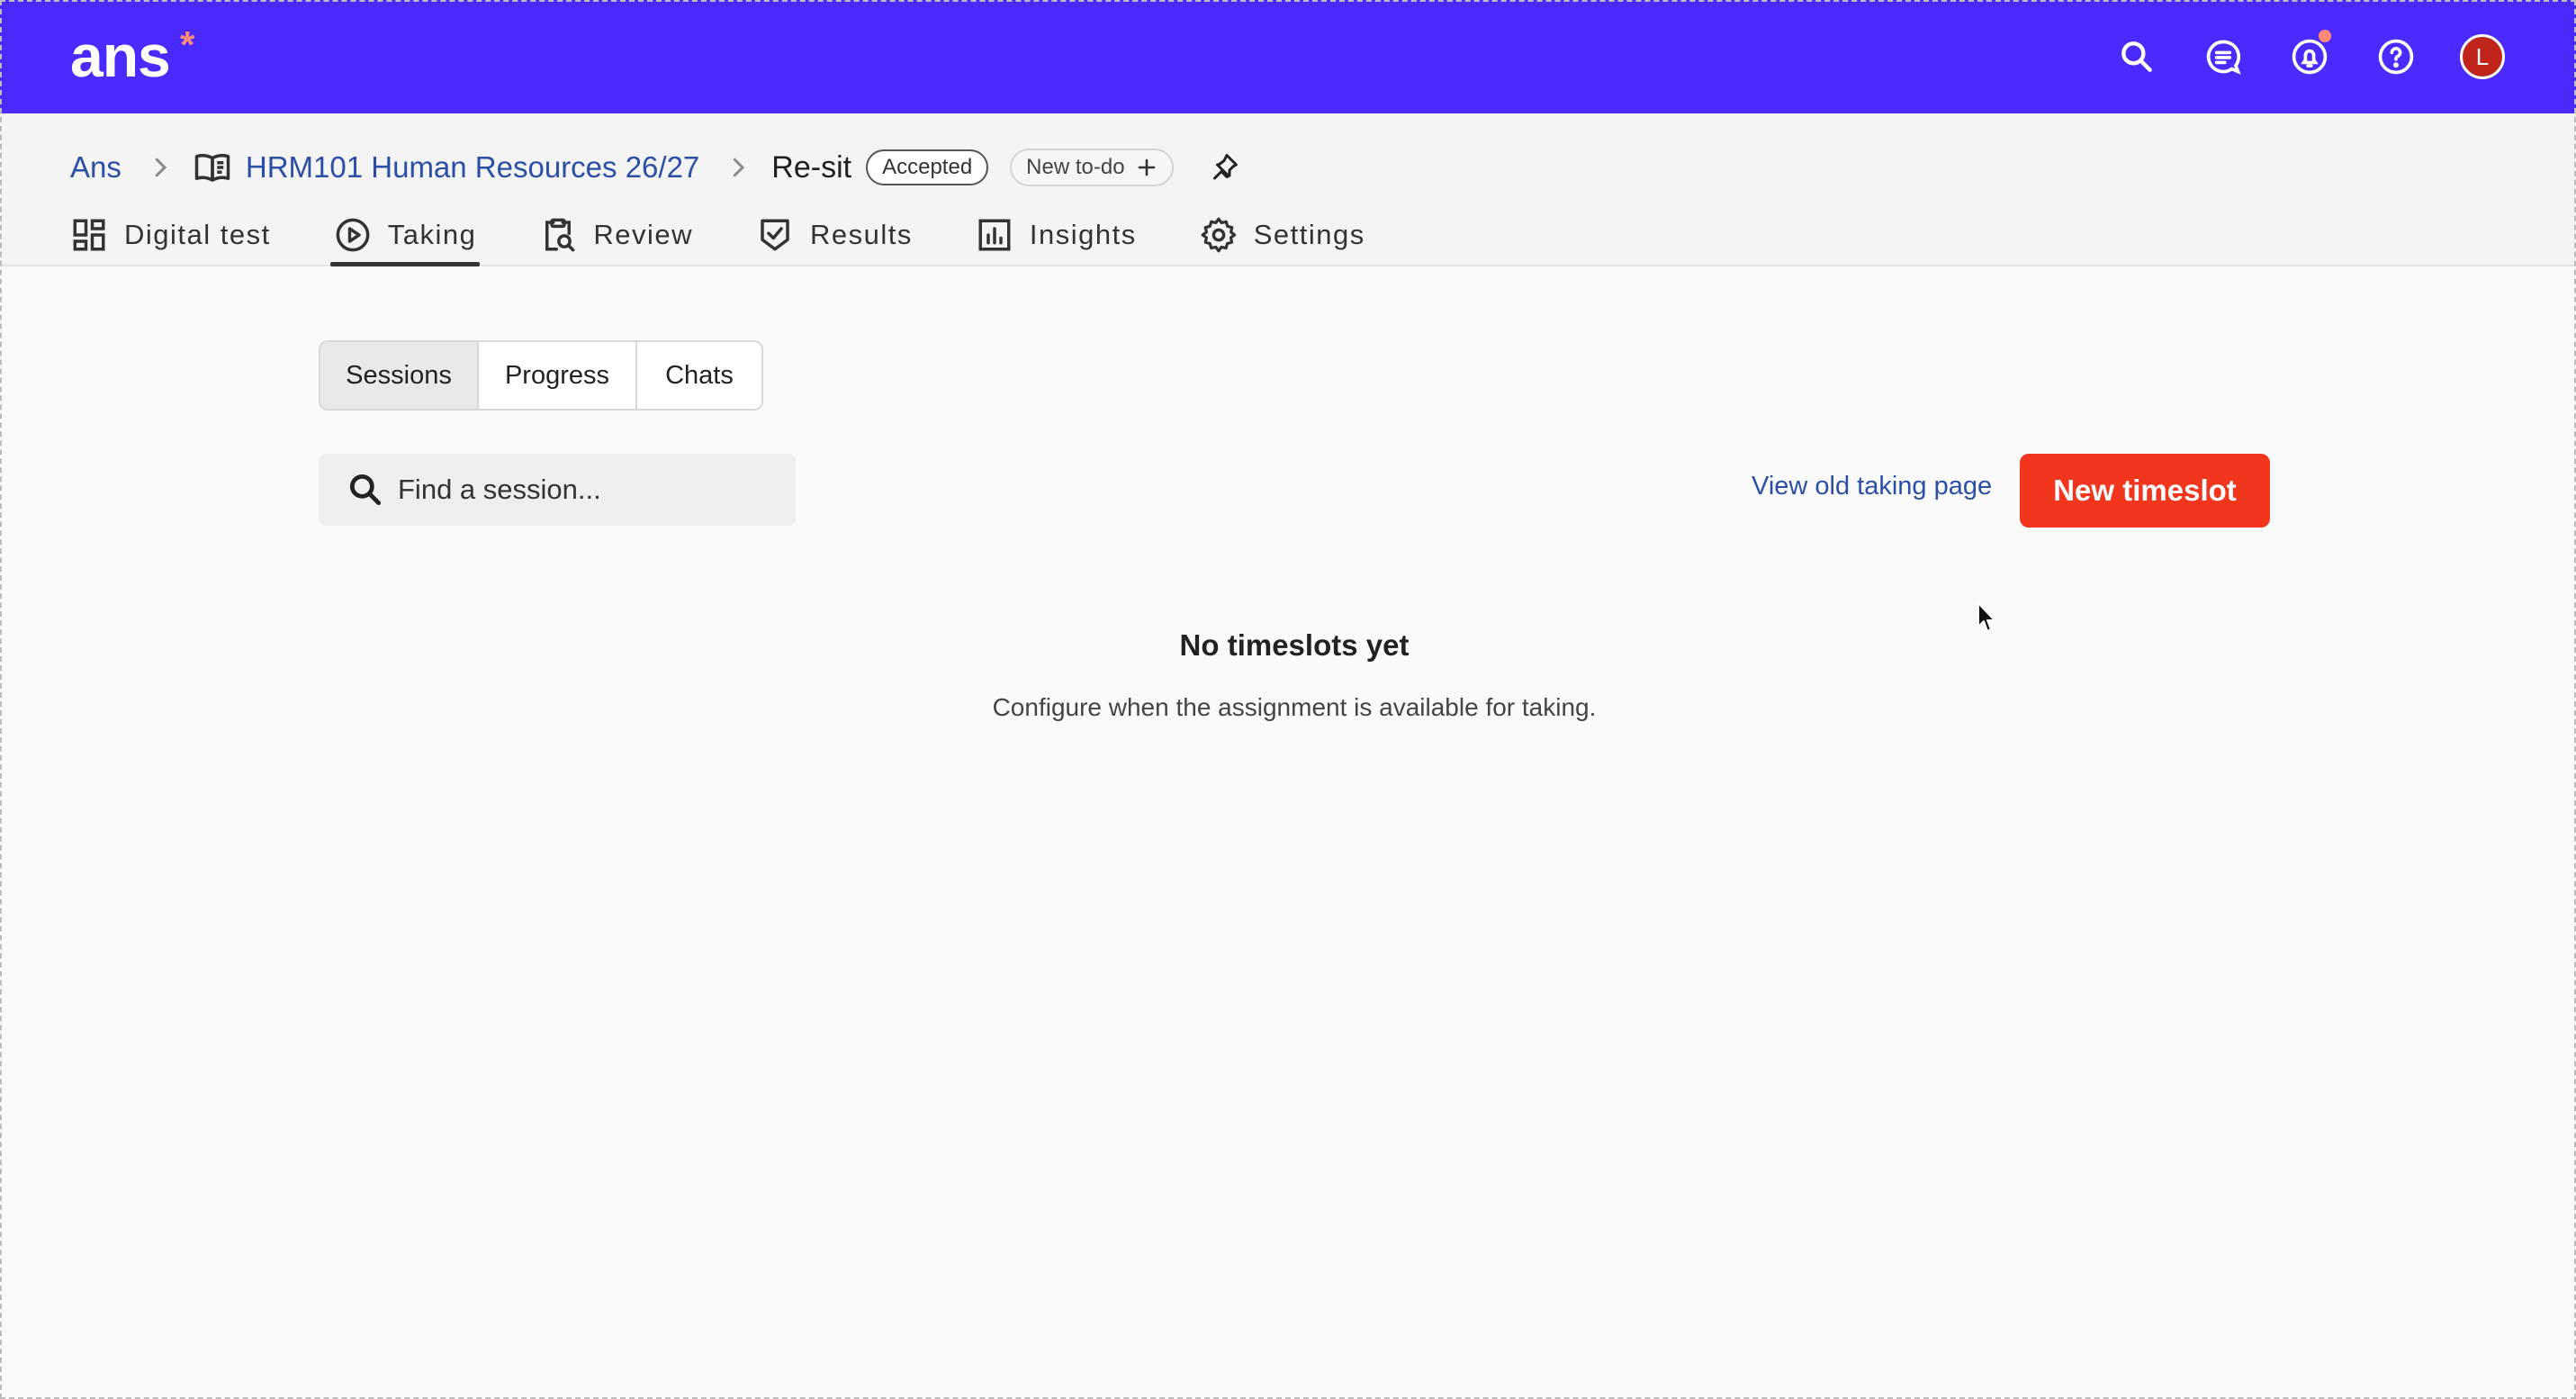 This screenshot has height=1399, width=2576. I want to click on view-old-taking-page-link: View old taking page, so click(1872, 486).